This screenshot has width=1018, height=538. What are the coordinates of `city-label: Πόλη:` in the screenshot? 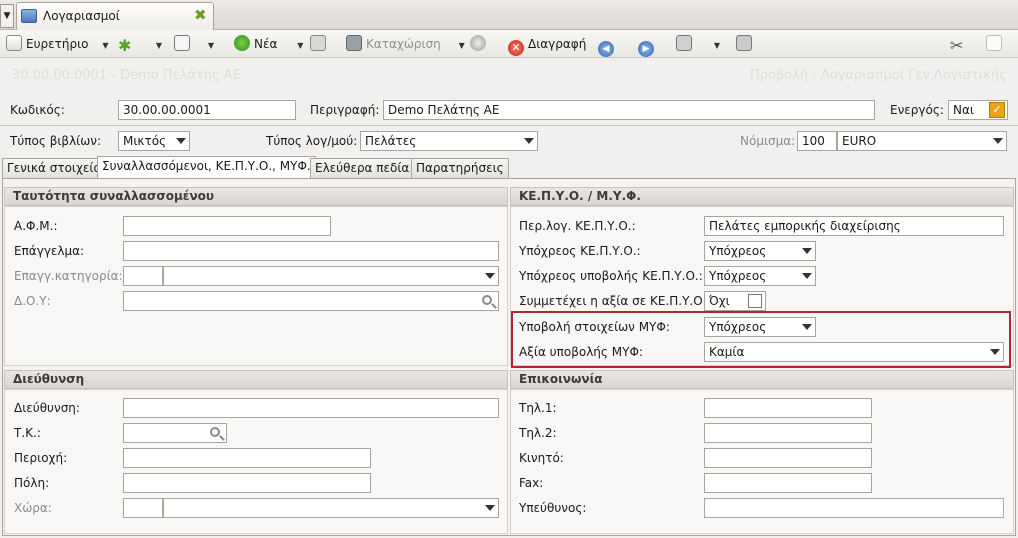 It's located at (32, 483).